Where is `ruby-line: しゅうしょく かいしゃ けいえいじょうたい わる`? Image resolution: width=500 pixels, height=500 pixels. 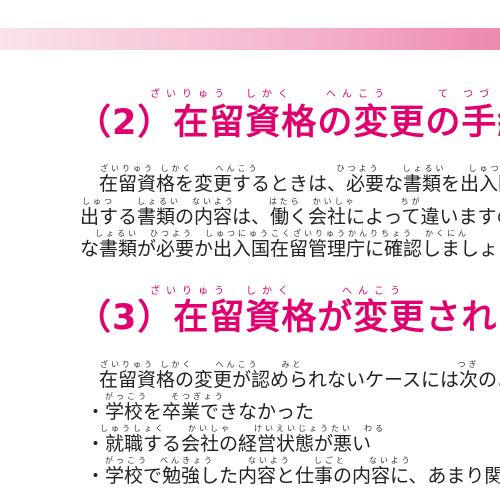 ruby-line: しゅうしょく かいしゃ けいえいじょうたい わる is located at coordinates (243, 428).